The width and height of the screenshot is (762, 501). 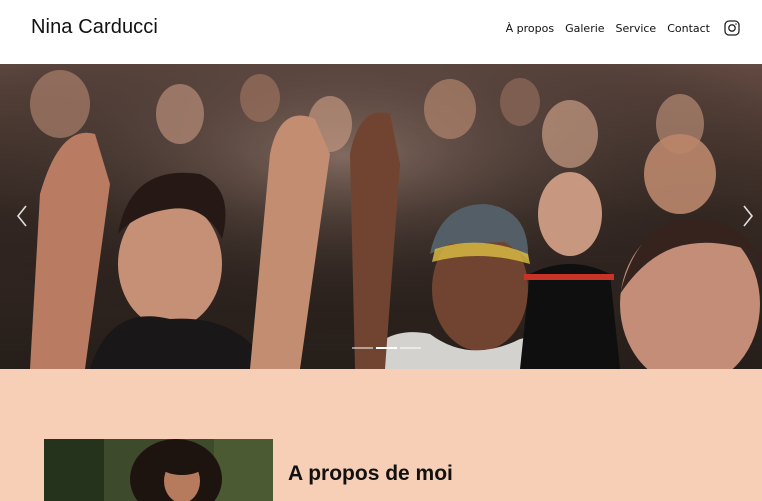 I want to click on site-brand: Nina Carducci, so click(x=94, y=27).